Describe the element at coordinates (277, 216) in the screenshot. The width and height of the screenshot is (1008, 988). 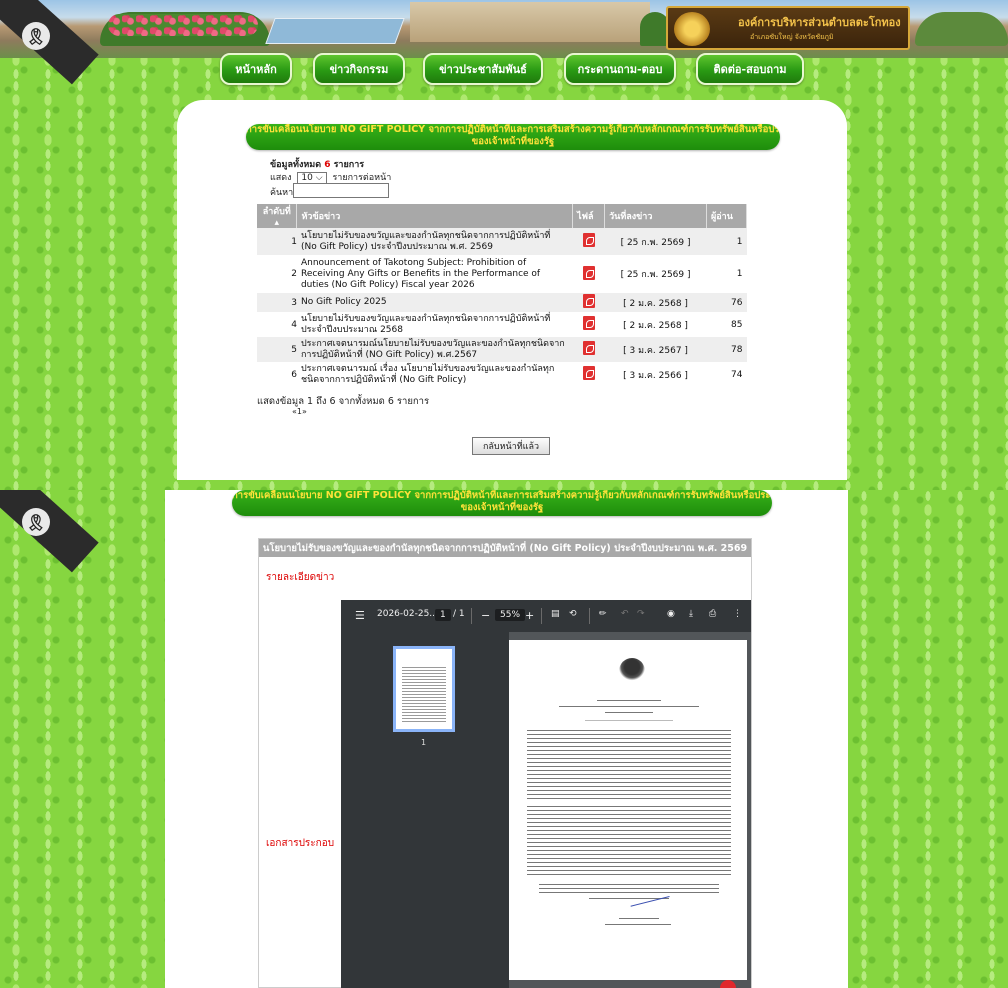
I see `col-no: ลำดับที่ ▴` at that location.